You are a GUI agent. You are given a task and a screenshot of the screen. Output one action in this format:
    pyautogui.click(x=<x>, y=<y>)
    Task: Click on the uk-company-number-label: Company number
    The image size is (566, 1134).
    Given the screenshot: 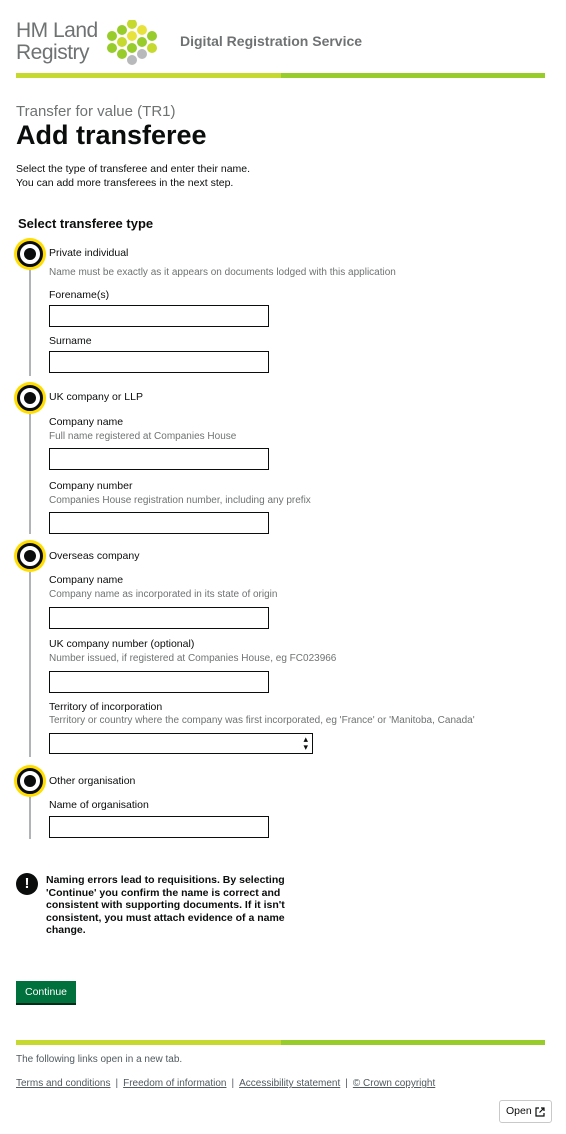 What is the action you would take?
    pyautogui.click(x=91, y=486)
    